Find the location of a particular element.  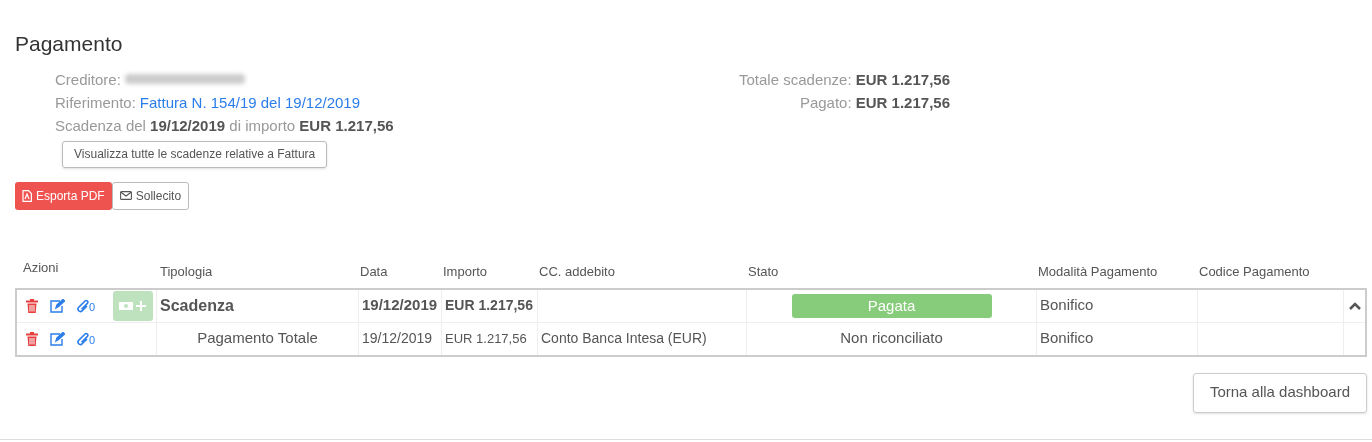

envelope-icon is located at coordinates (125, 195).